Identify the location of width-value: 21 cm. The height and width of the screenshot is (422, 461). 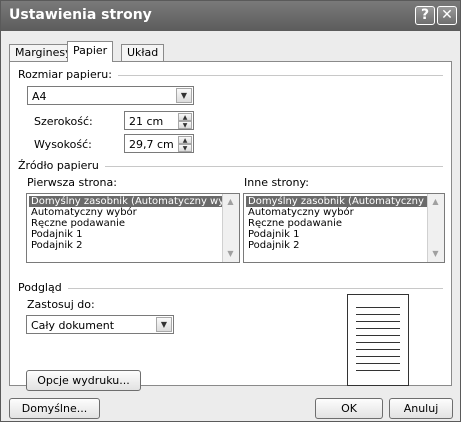
(146, 121).